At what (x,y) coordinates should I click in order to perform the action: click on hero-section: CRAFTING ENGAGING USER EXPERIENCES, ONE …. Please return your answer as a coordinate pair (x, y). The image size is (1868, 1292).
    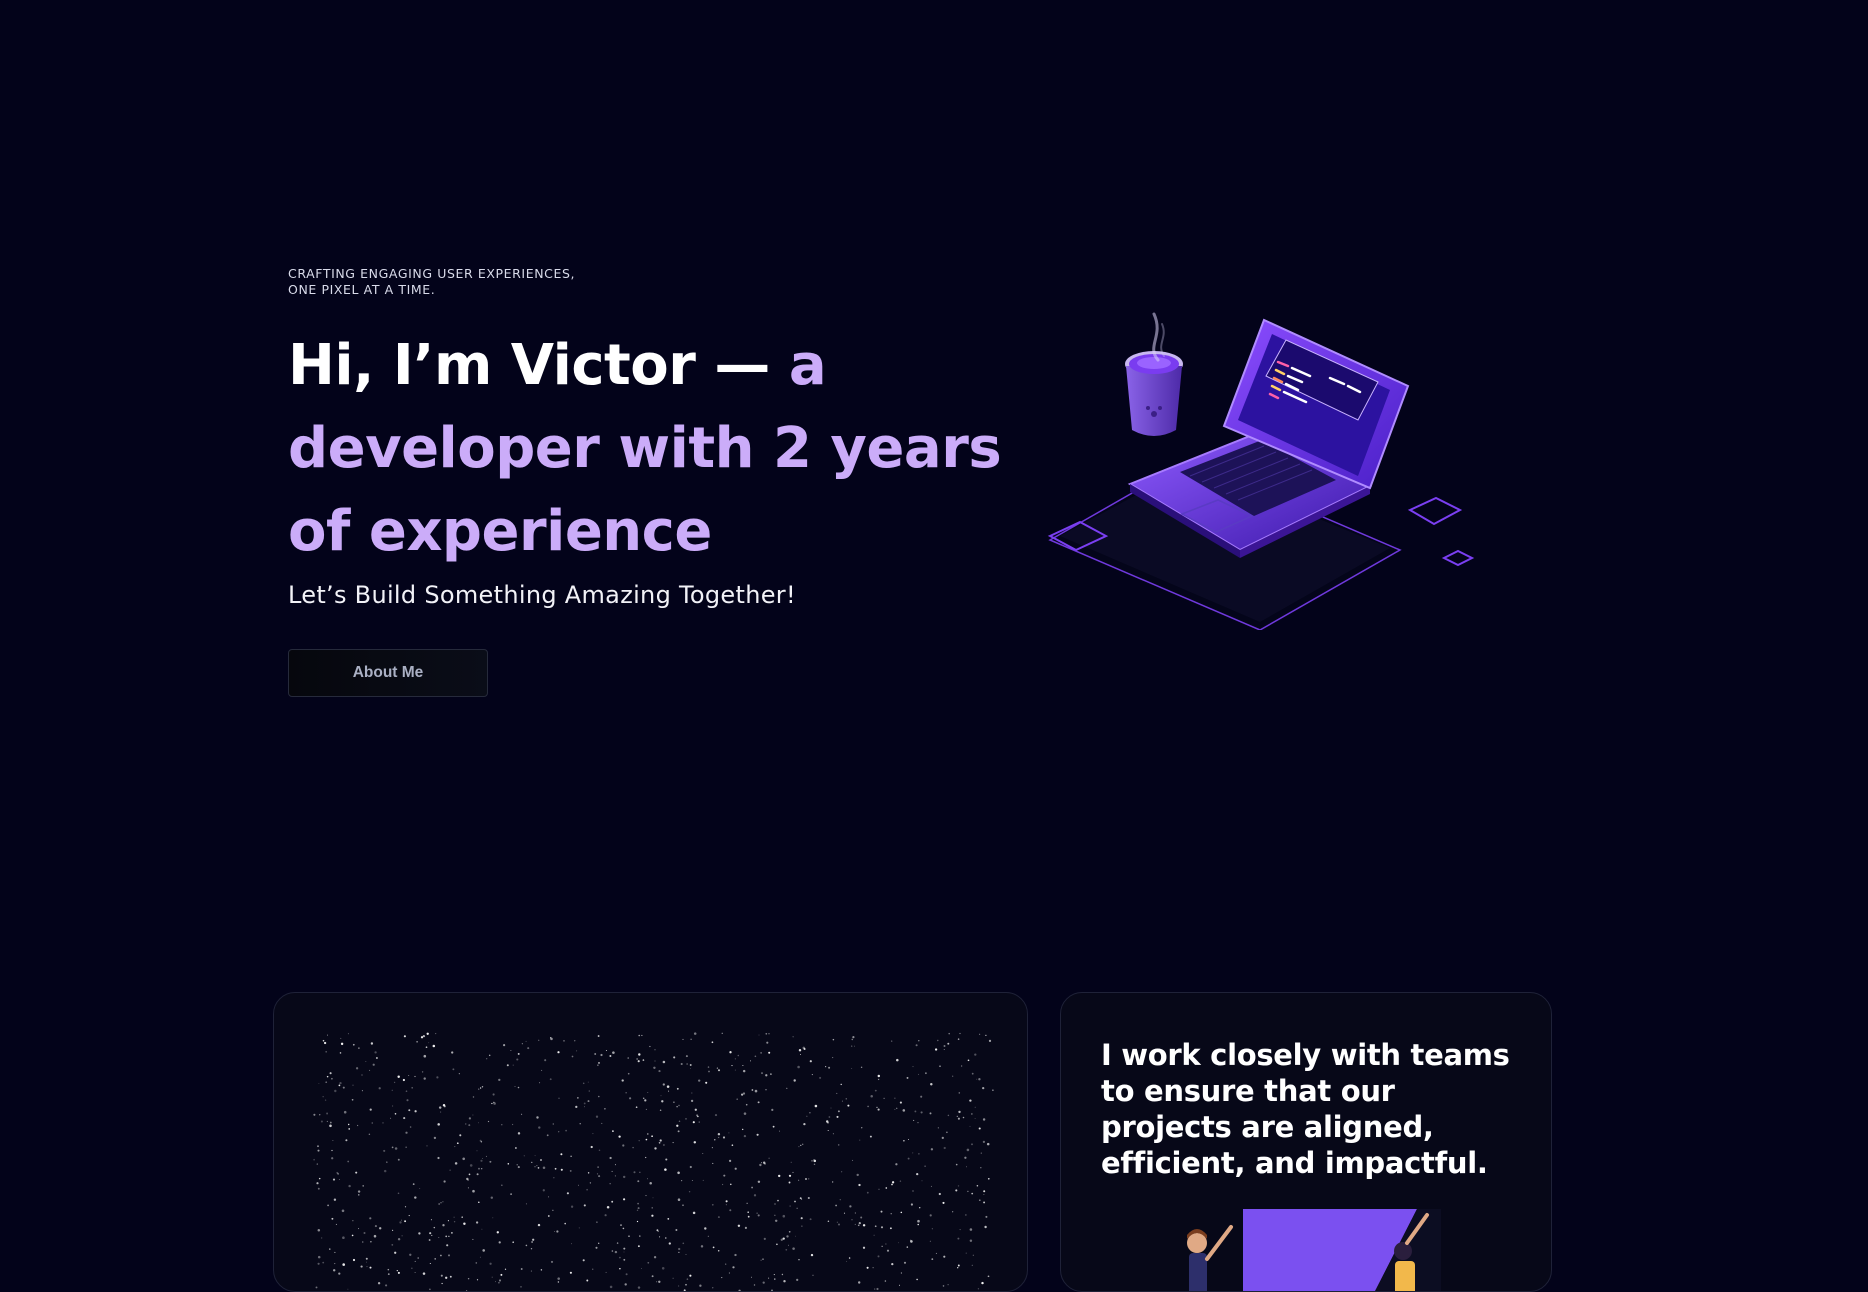
    Looking at the image, I should click on (648, 437).